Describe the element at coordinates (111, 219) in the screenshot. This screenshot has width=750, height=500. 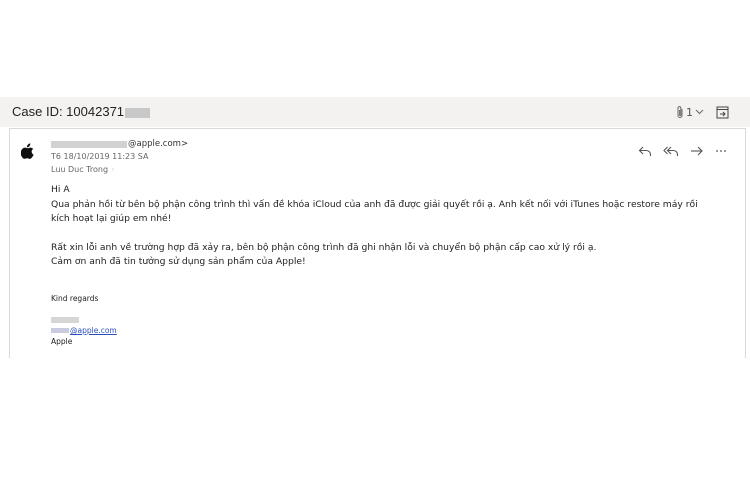
I see `body-line: kích hoạt lại giúp em nhé!` at that location.